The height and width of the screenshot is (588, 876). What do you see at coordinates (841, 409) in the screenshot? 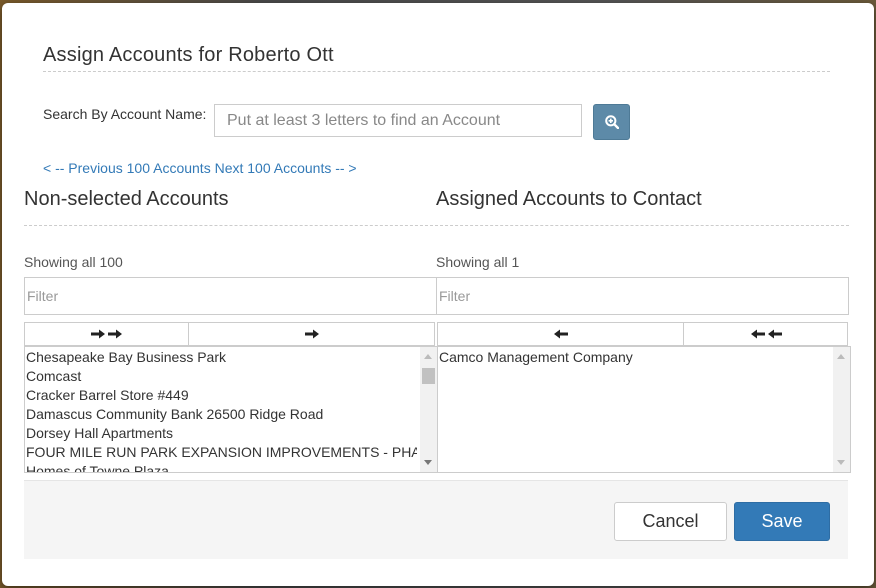
I see `assigned-scrollbar` at bounding box center [841, 409].